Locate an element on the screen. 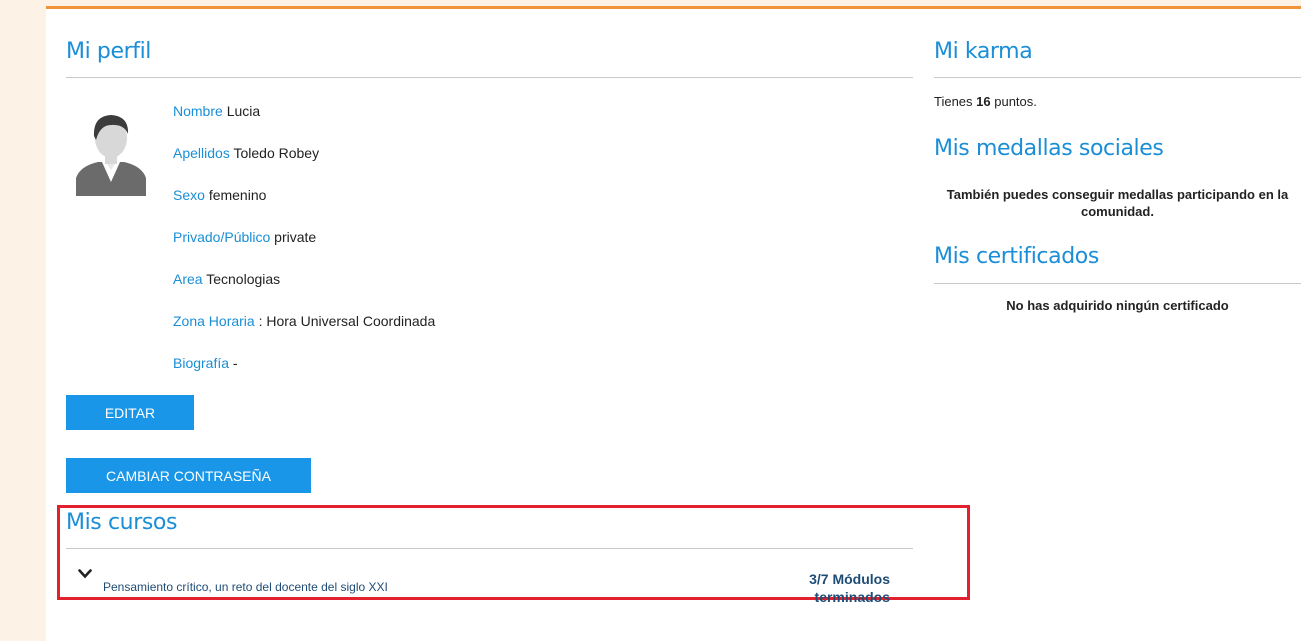  sexo-label: Sexo is located at coordinates (189, 195).